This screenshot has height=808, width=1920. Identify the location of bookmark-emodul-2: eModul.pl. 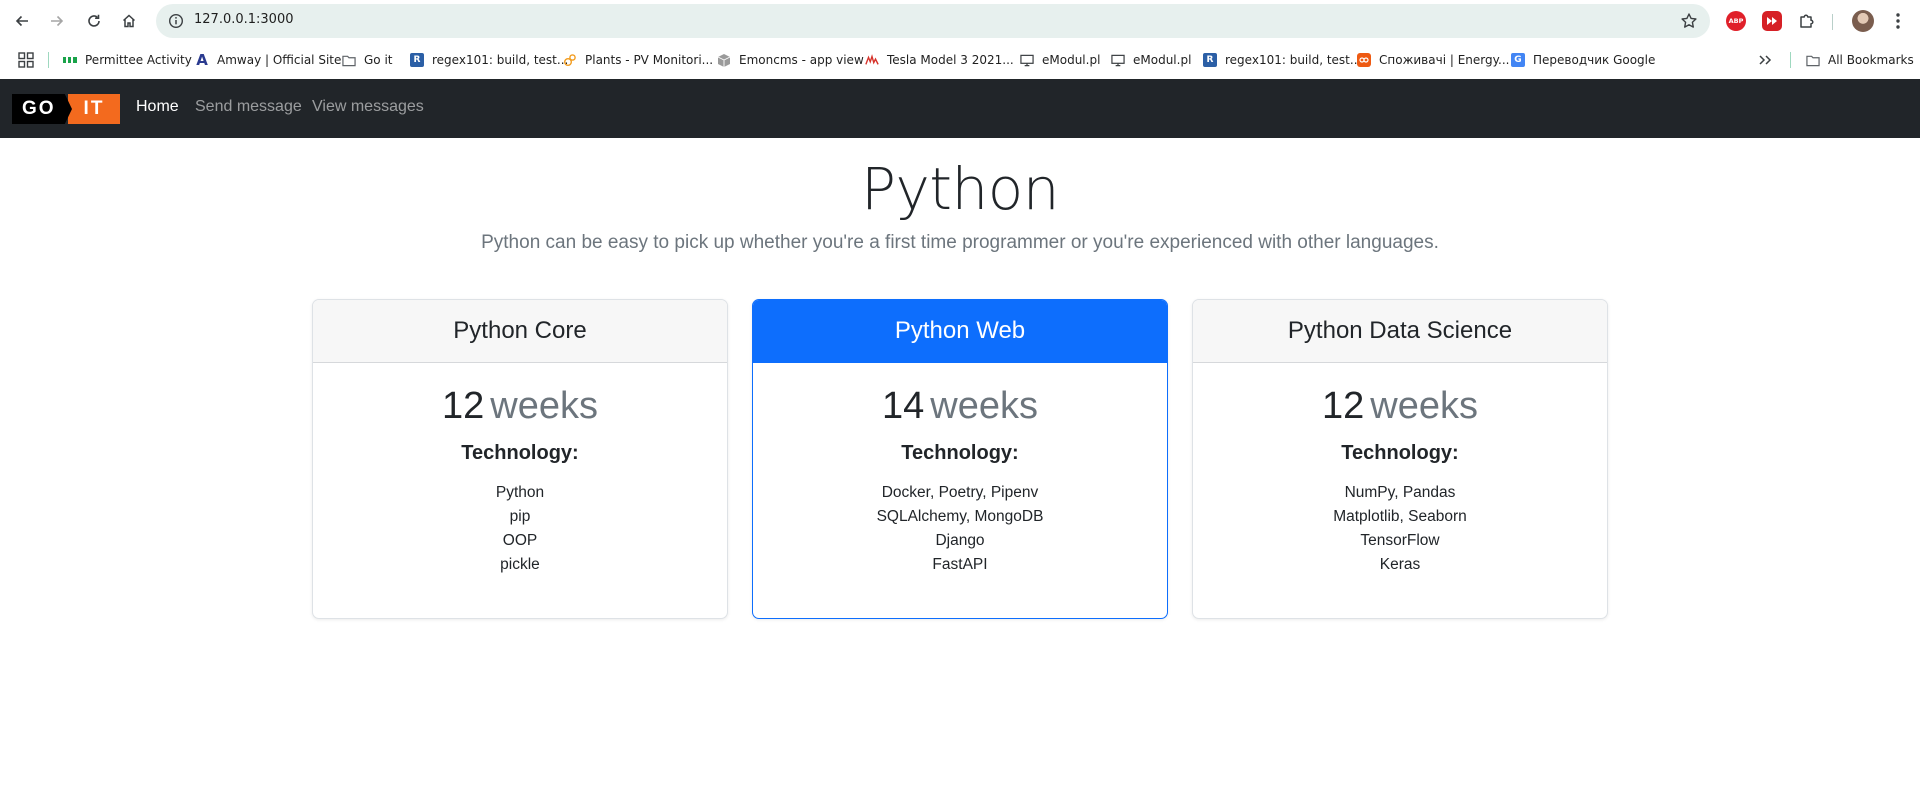
(1151, 60).